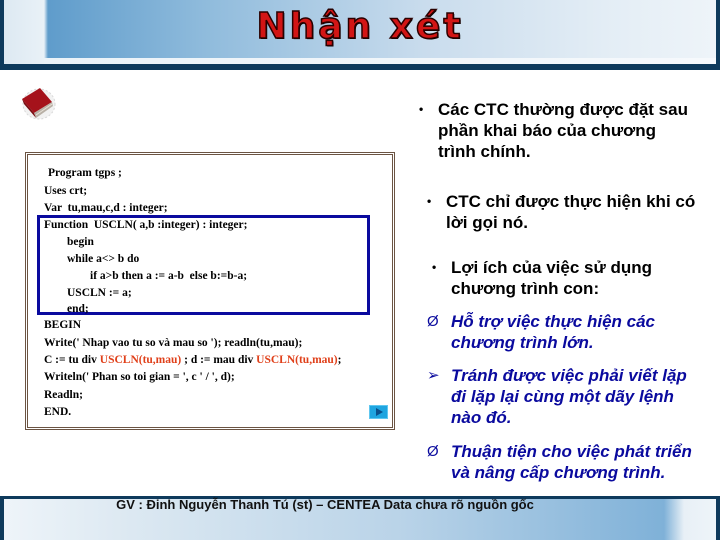  I want to click on bullet-line: phần khai báo của chương, so click(547, 130).